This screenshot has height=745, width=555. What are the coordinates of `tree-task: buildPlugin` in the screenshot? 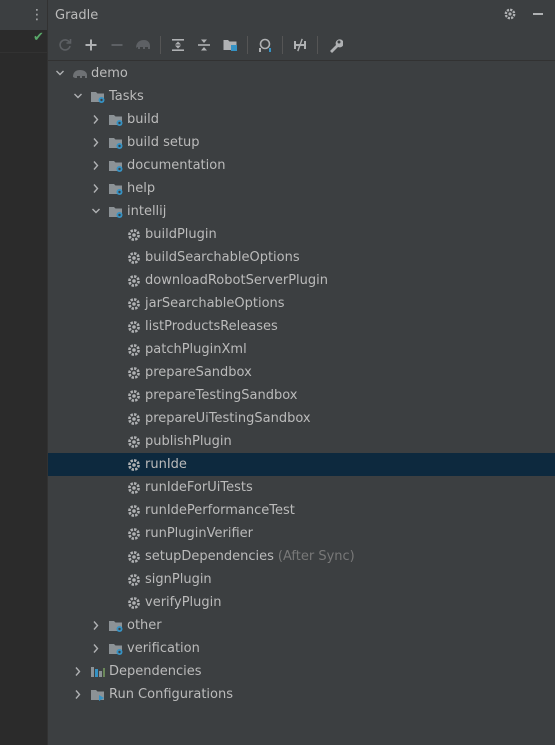 It's located at (301, 234).